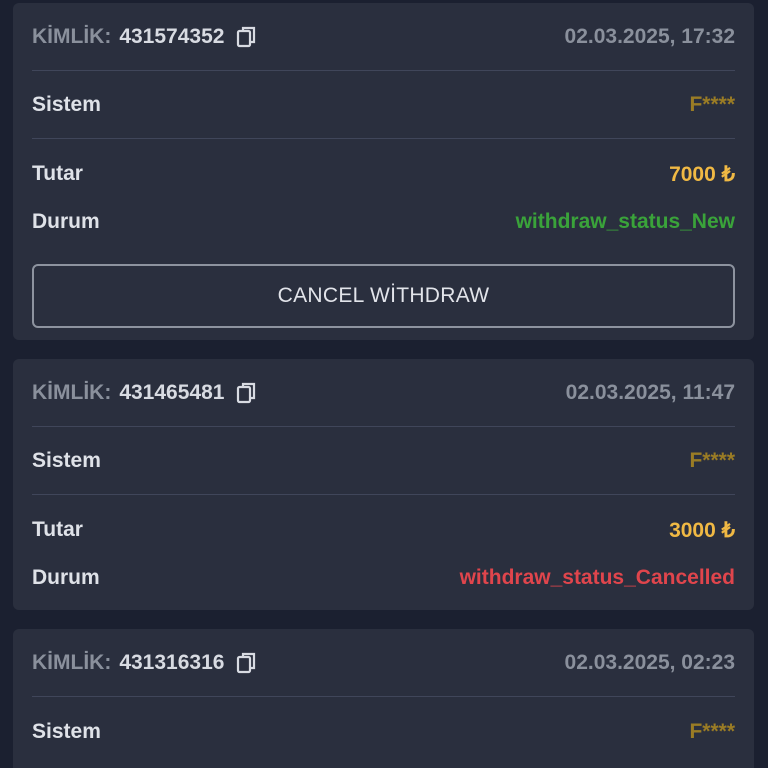  Describe the element at coordinates (383, 578) in the screenshot. I see `status-row: Durum withdraw_status_Cancelled` at that location.